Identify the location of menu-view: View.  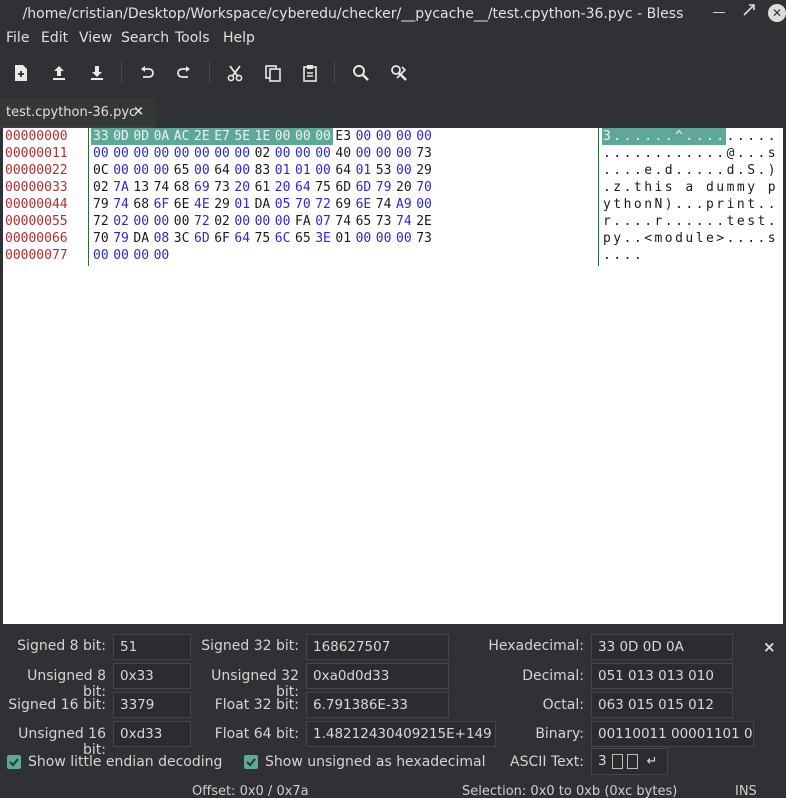
(95, 38).